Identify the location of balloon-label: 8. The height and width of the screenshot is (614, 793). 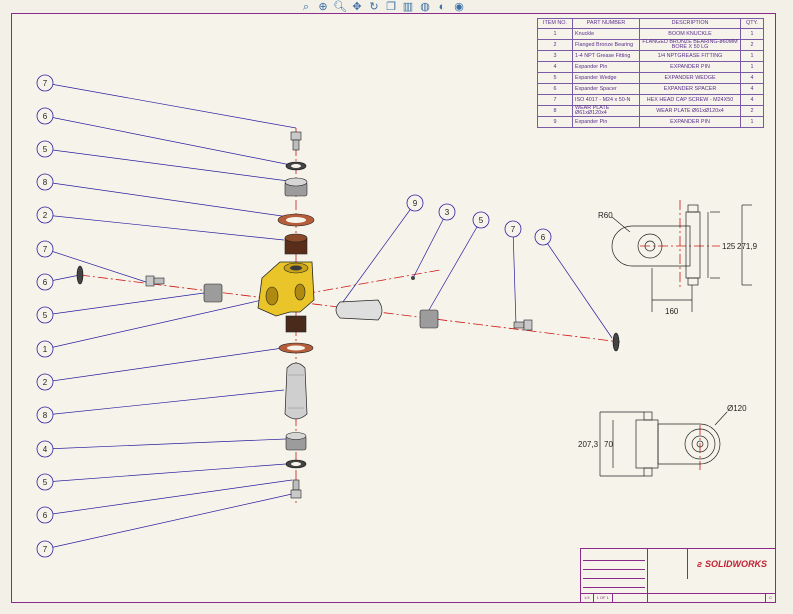
(45, 415).